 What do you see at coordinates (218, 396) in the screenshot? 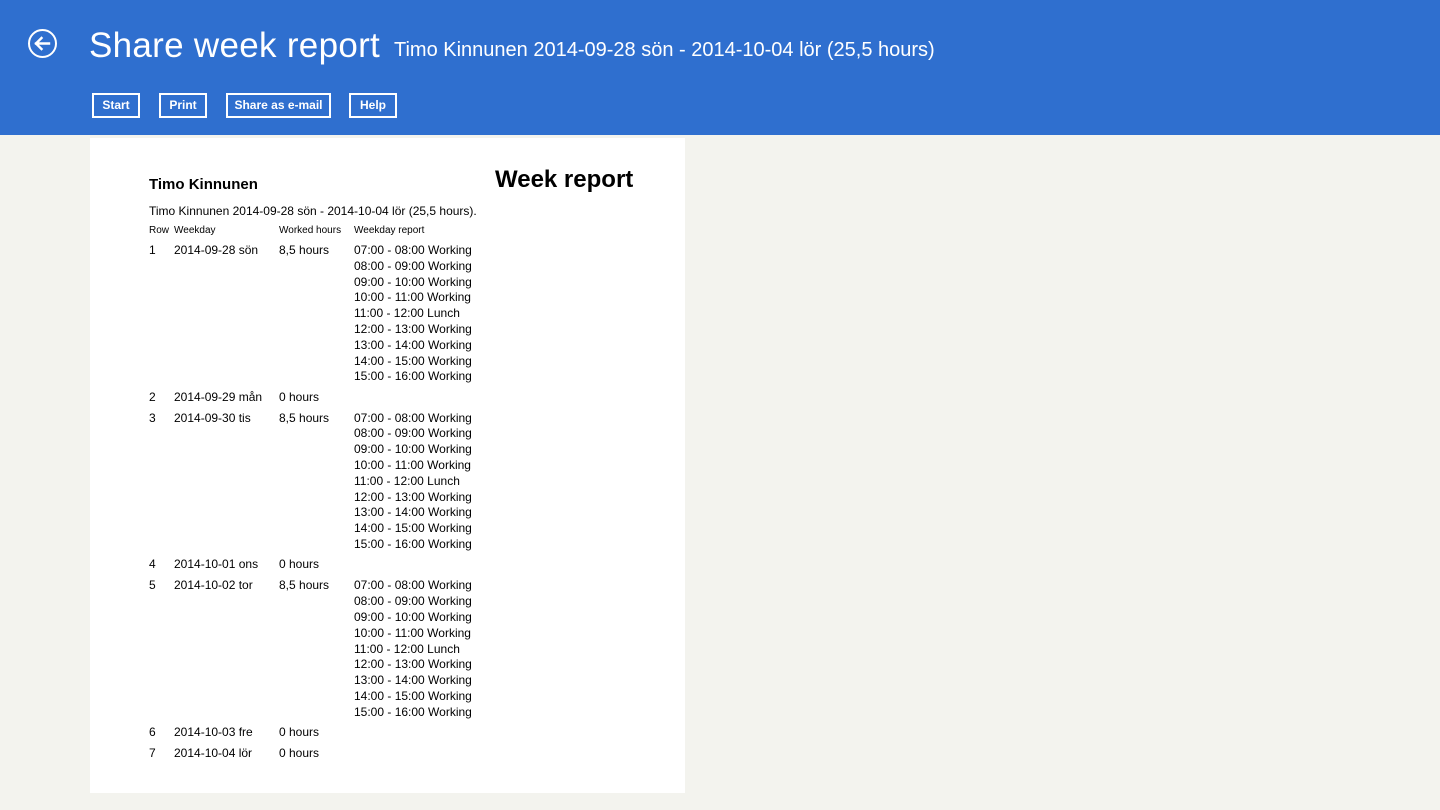
I see `row-weekday: 2014-09-29 mån` at bounding box center [218, 396].